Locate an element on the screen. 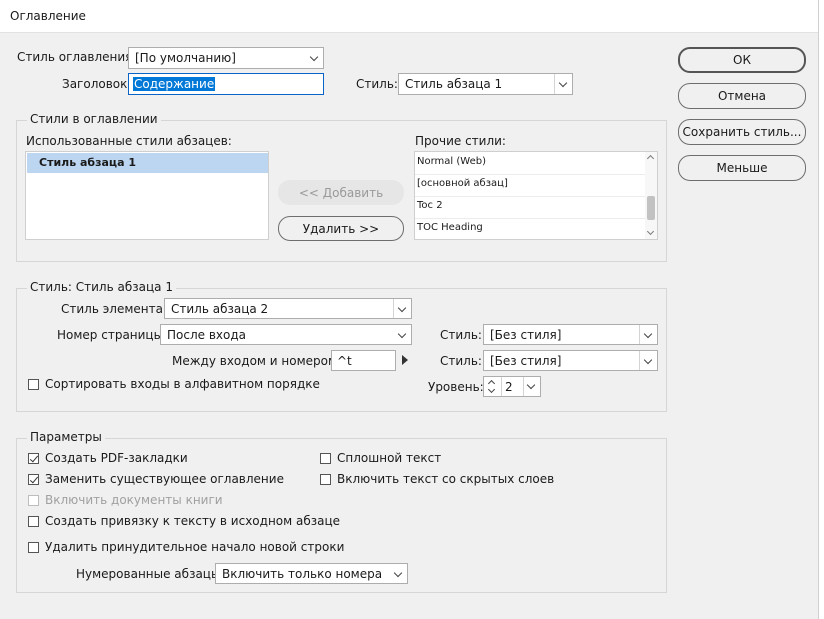 The height and width of the screenshot is (619, 824). window-title: Оглавление is located at coordinates (48, 16).